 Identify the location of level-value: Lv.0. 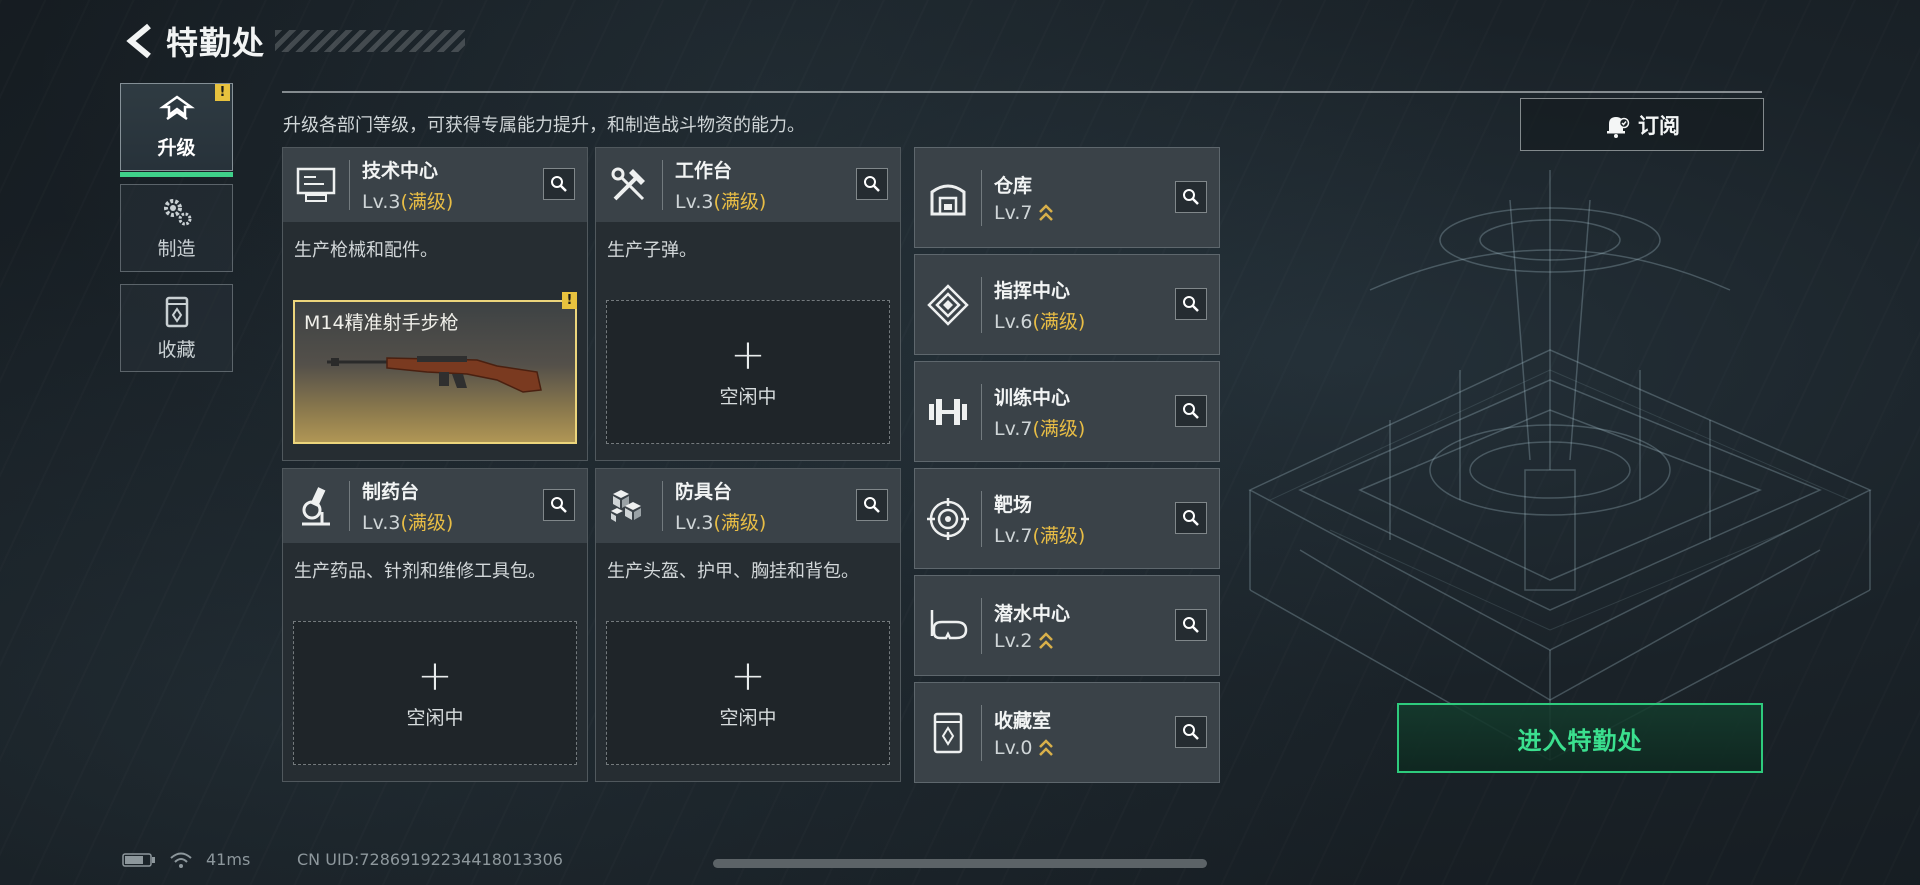
(1013, 747).